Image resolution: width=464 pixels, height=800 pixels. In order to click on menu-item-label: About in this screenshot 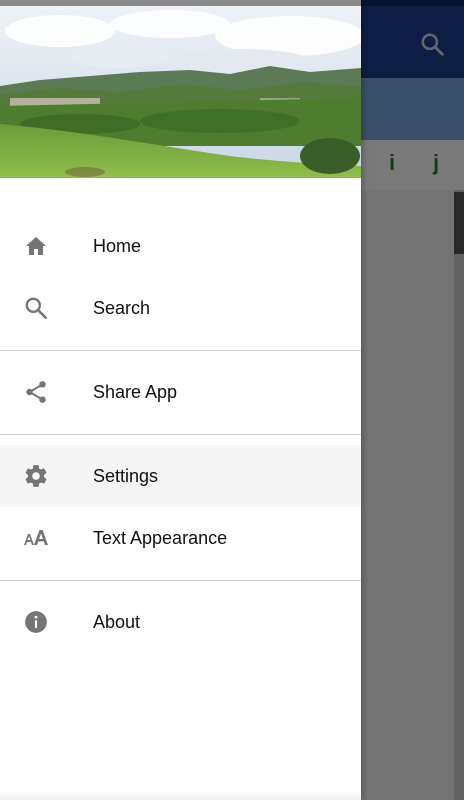, I will do `click(117, 621)`.